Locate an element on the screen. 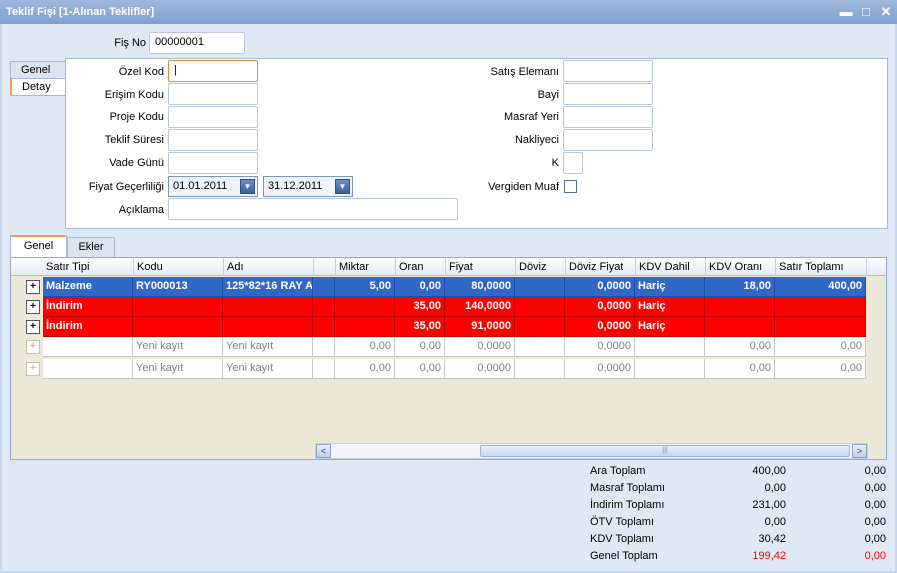  teklif-suresi-field is located at coordinates (213, 140).